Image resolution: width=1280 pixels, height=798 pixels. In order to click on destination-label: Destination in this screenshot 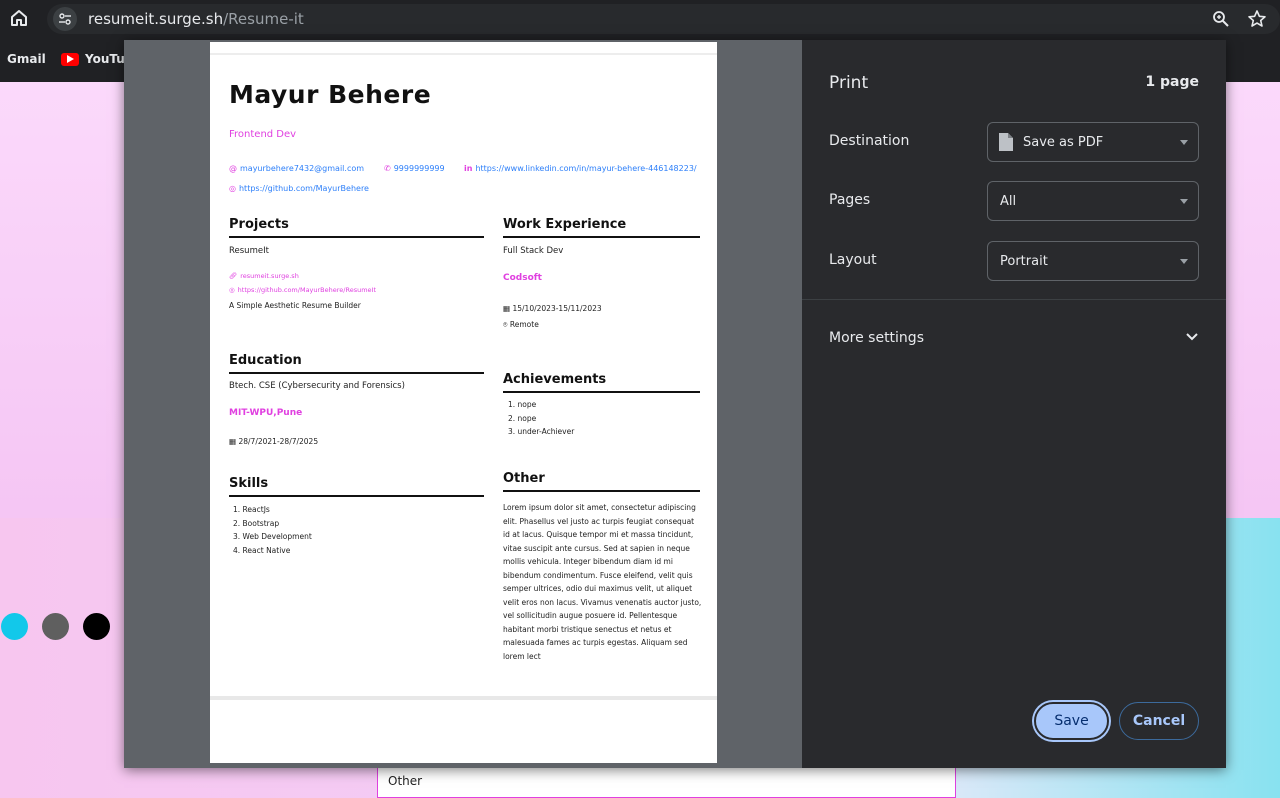, I will do `click(869, 141)`.